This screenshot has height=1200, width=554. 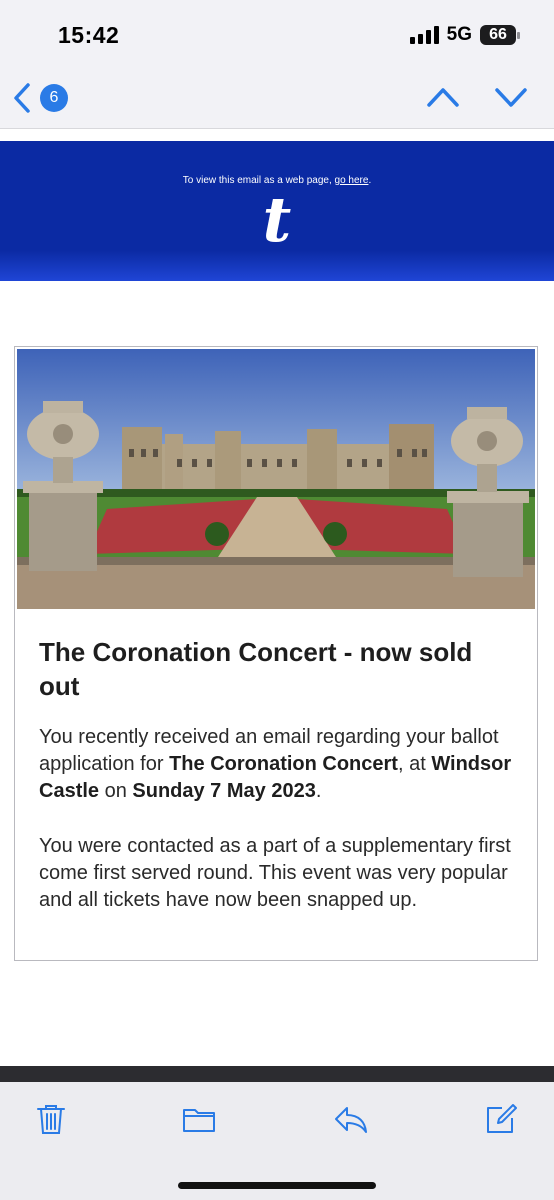 I want to click on go-here-link: go here, so click(x=352, y=180).